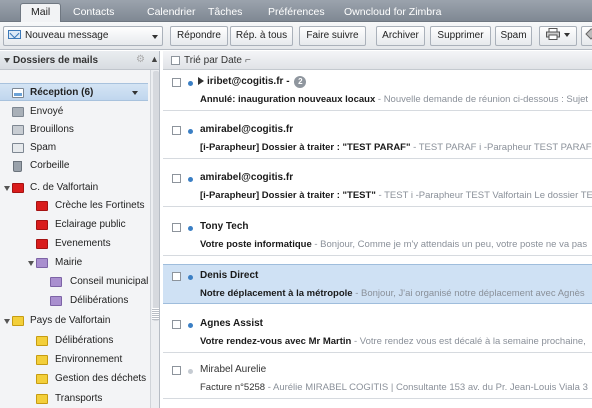 This screenshot has height=408, width=592. What do you see at coordinates (100, 205) in the screenshot?
I see `folder-label: Crèche les Fortinets` at bounding box center [100, 205].